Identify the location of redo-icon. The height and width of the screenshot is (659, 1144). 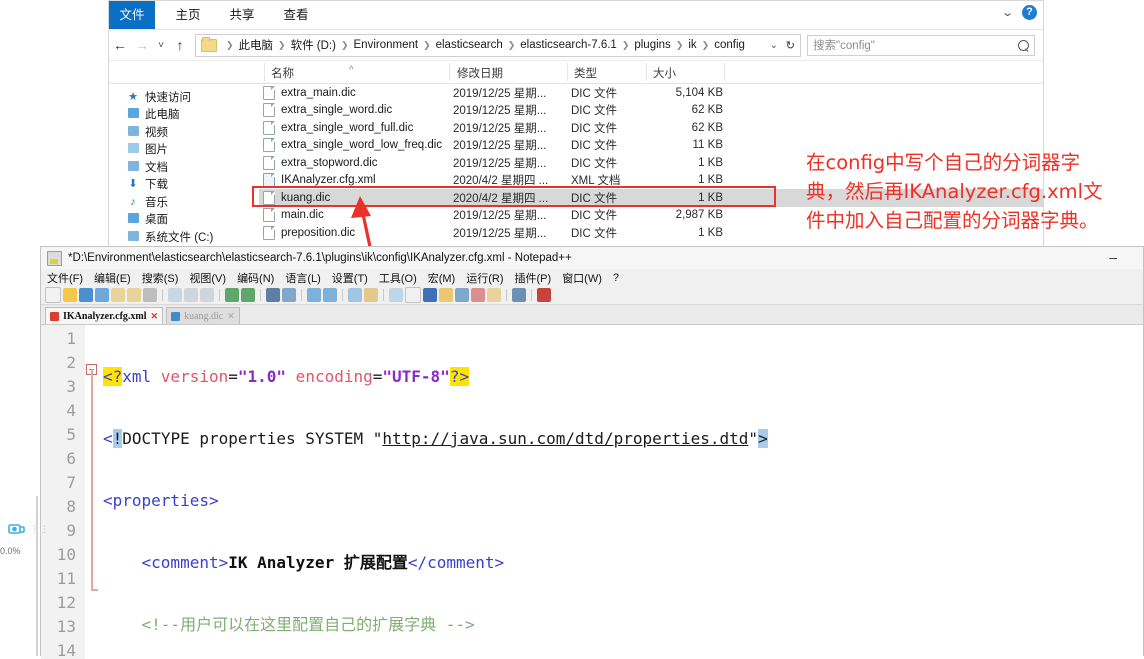
(248, 295).